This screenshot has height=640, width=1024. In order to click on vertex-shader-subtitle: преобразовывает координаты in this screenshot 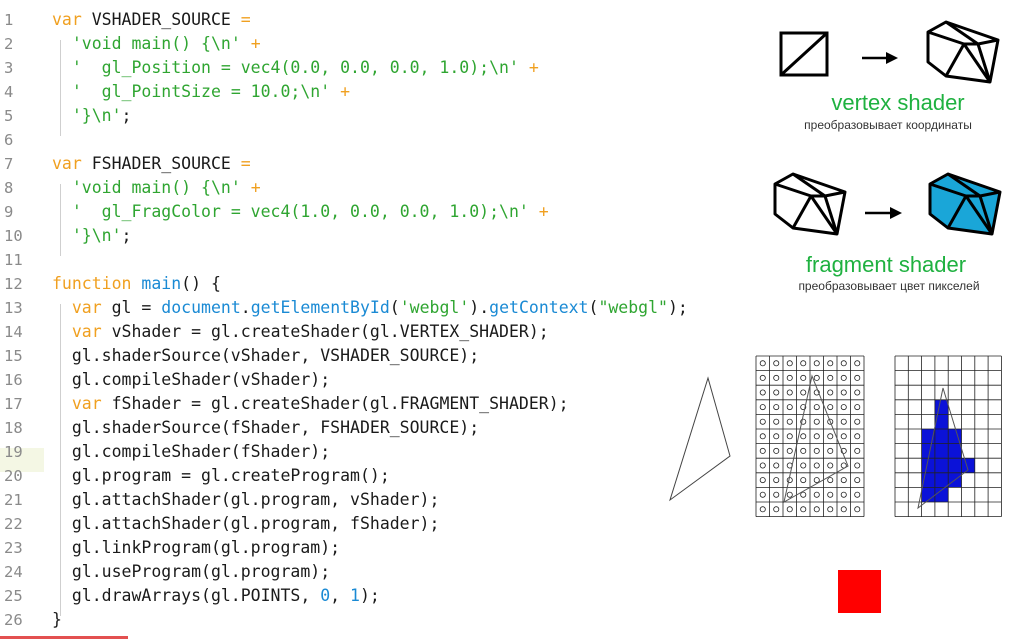, I will do `click(888, 125)`.